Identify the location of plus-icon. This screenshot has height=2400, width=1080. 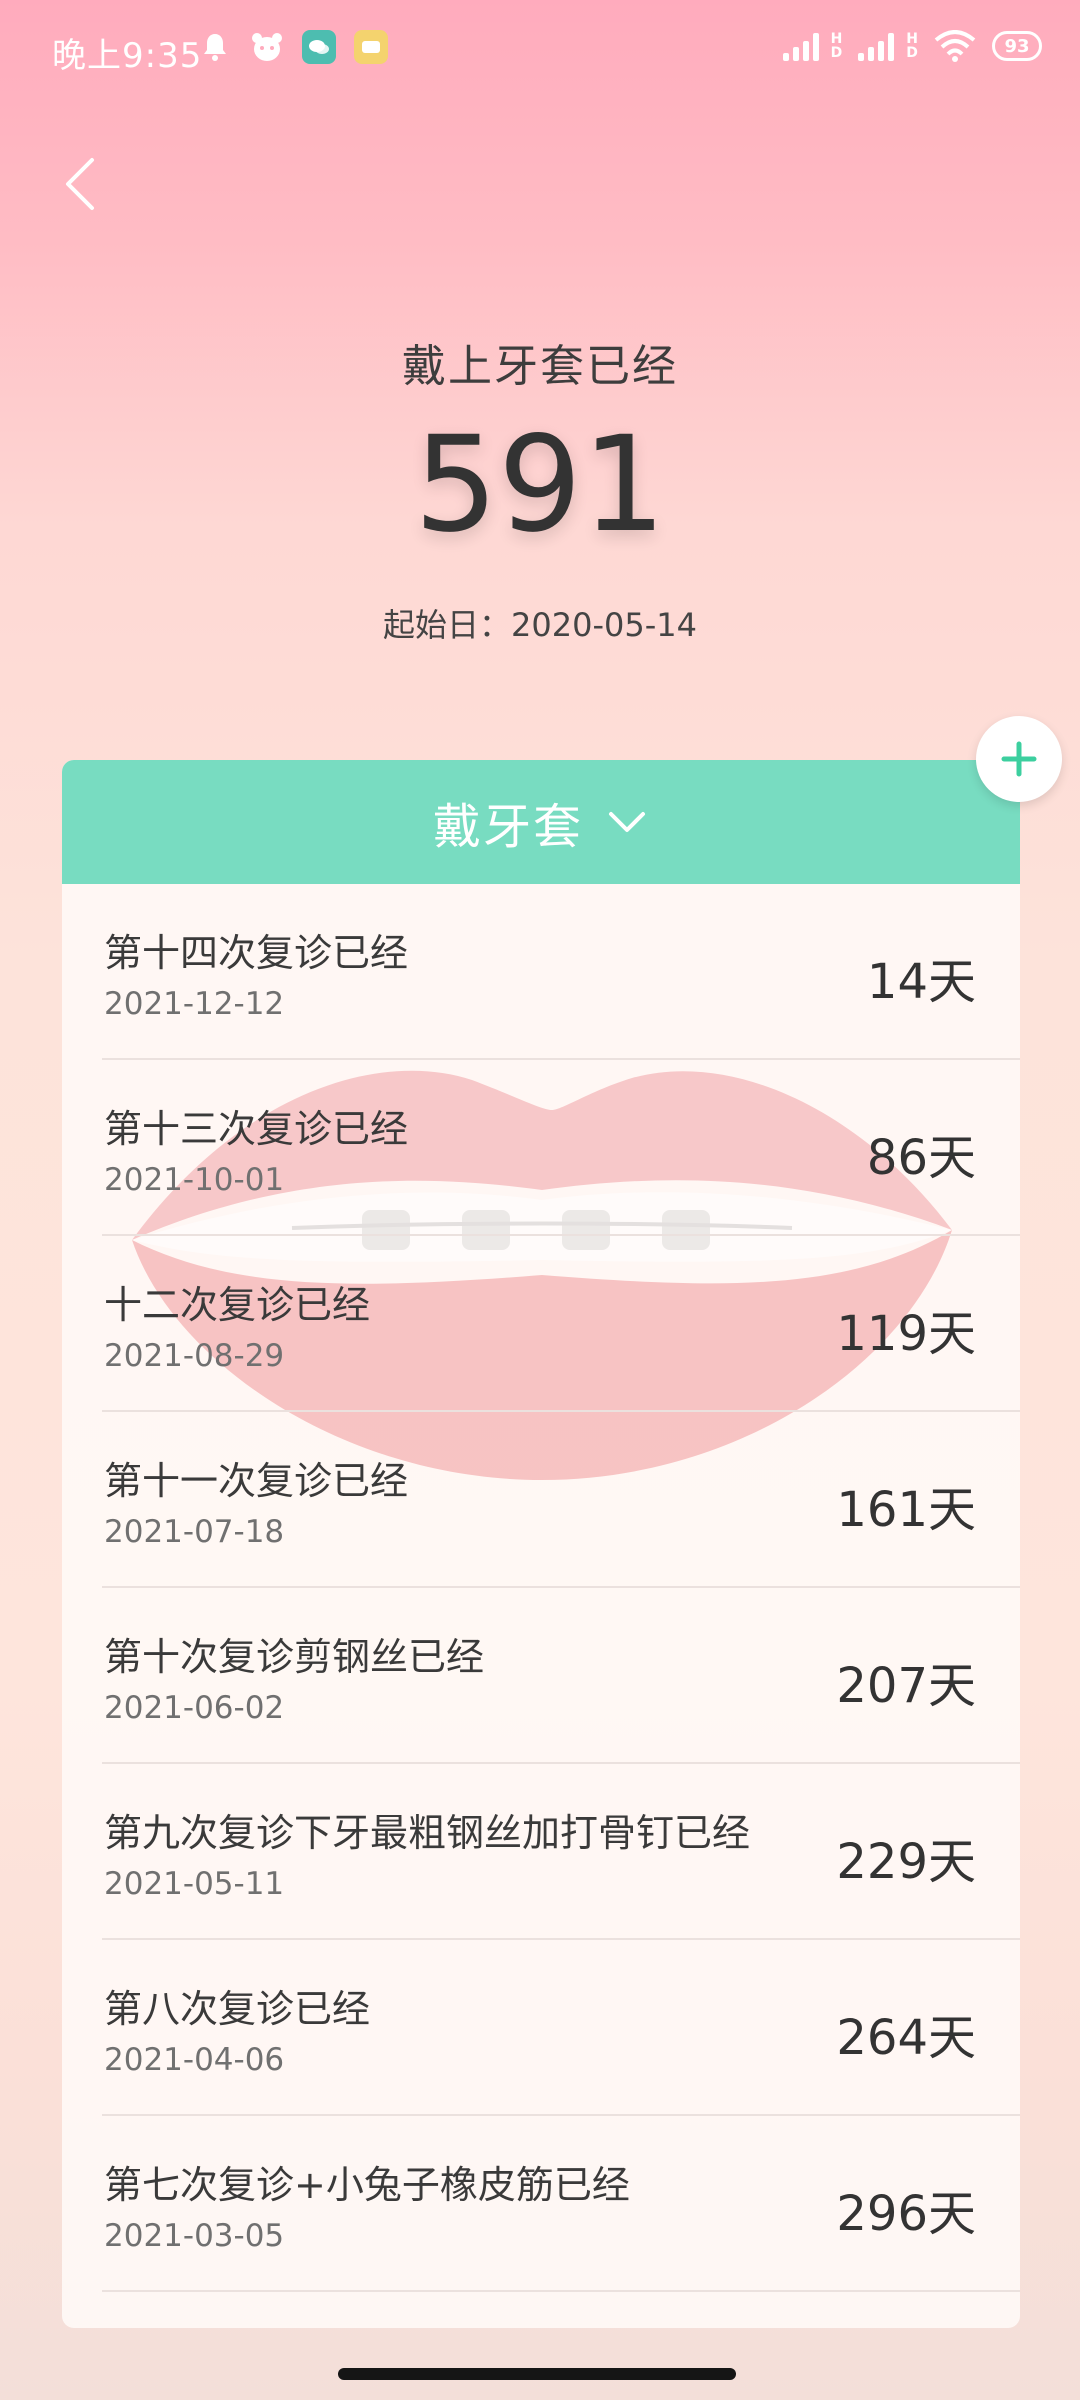
(1019, 759).